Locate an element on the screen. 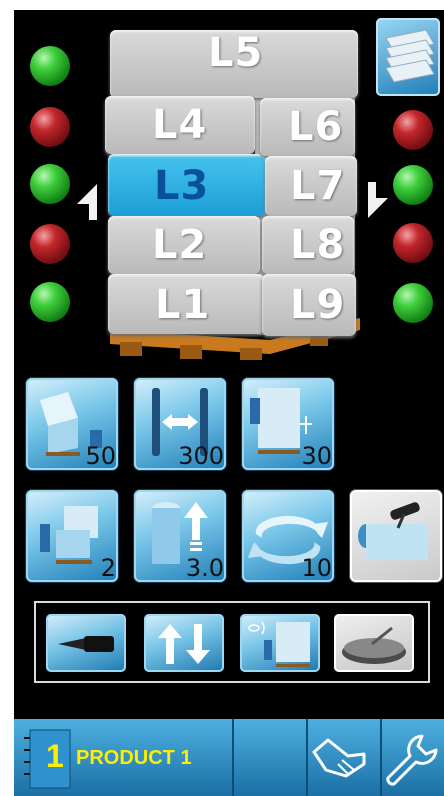  turntable-icon is located at coordinates (374, 645).